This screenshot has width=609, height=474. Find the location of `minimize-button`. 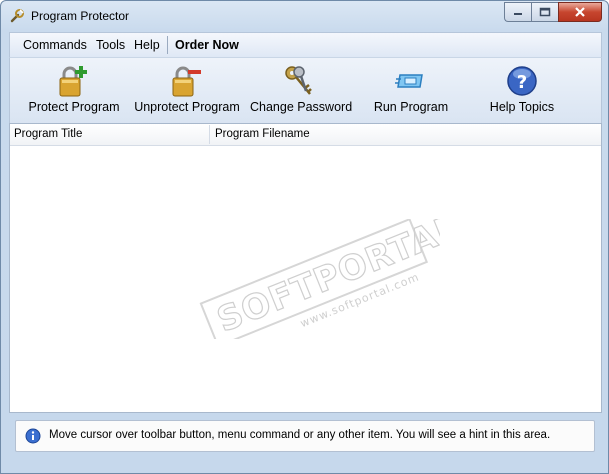

minimize-button is located at coordinates (517, 12).